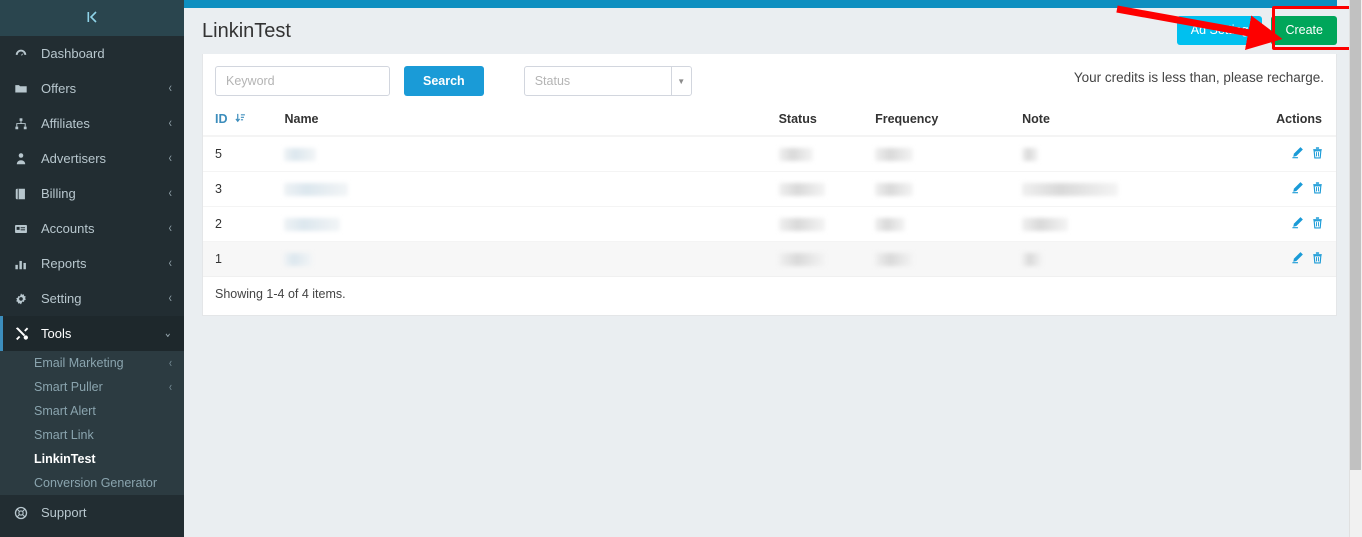  Describe the element at coordinates (24, 89) in the screenshot. I see `folder-icon` at that location.